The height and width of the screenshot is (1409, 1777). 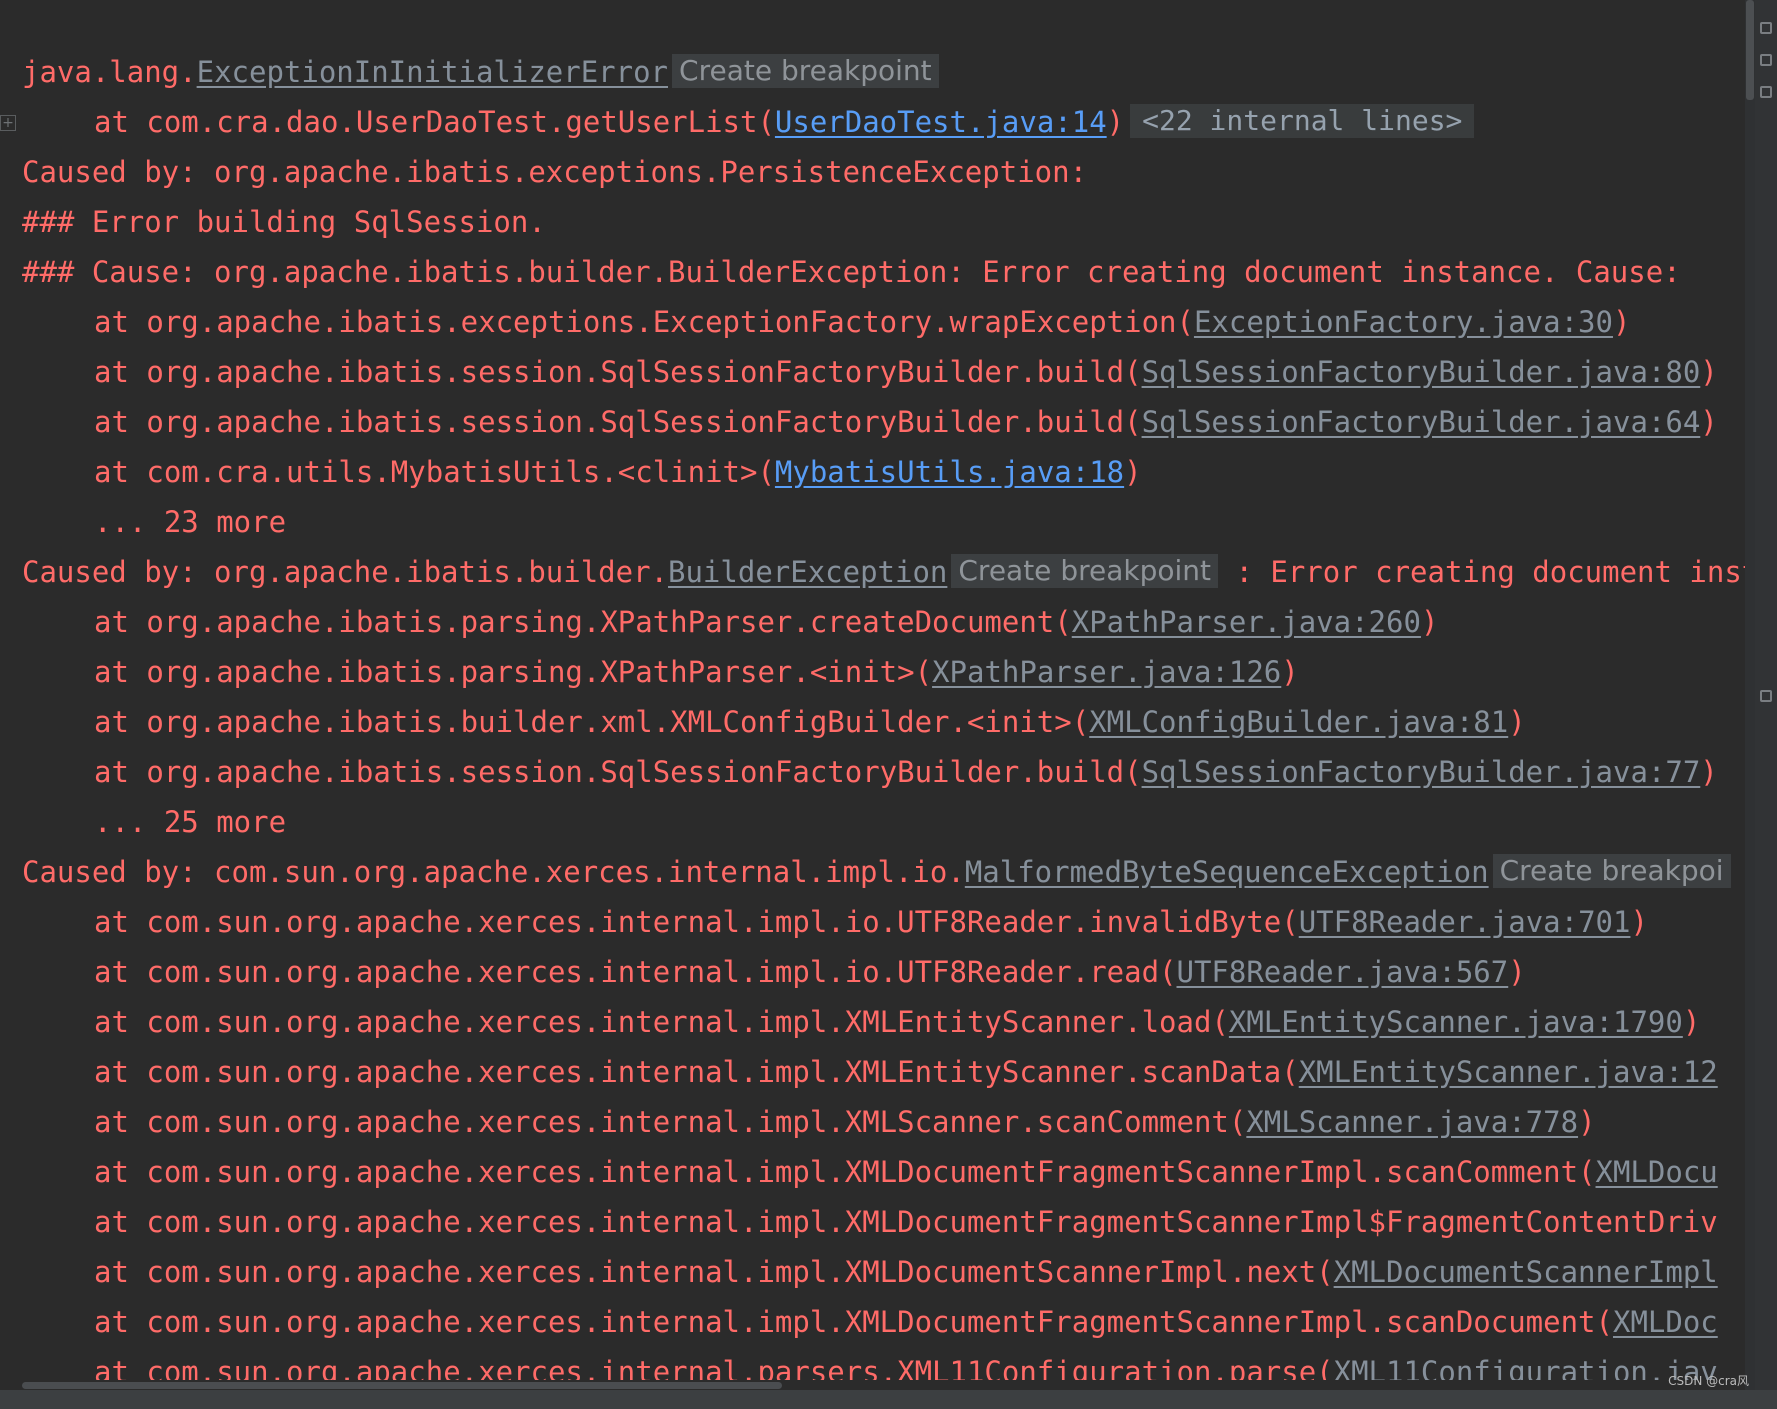 What do you see at coordinates (875, 1385) in the screenshot?
I see `horizontal-scrollbar` at bounding box center [875, 1385].